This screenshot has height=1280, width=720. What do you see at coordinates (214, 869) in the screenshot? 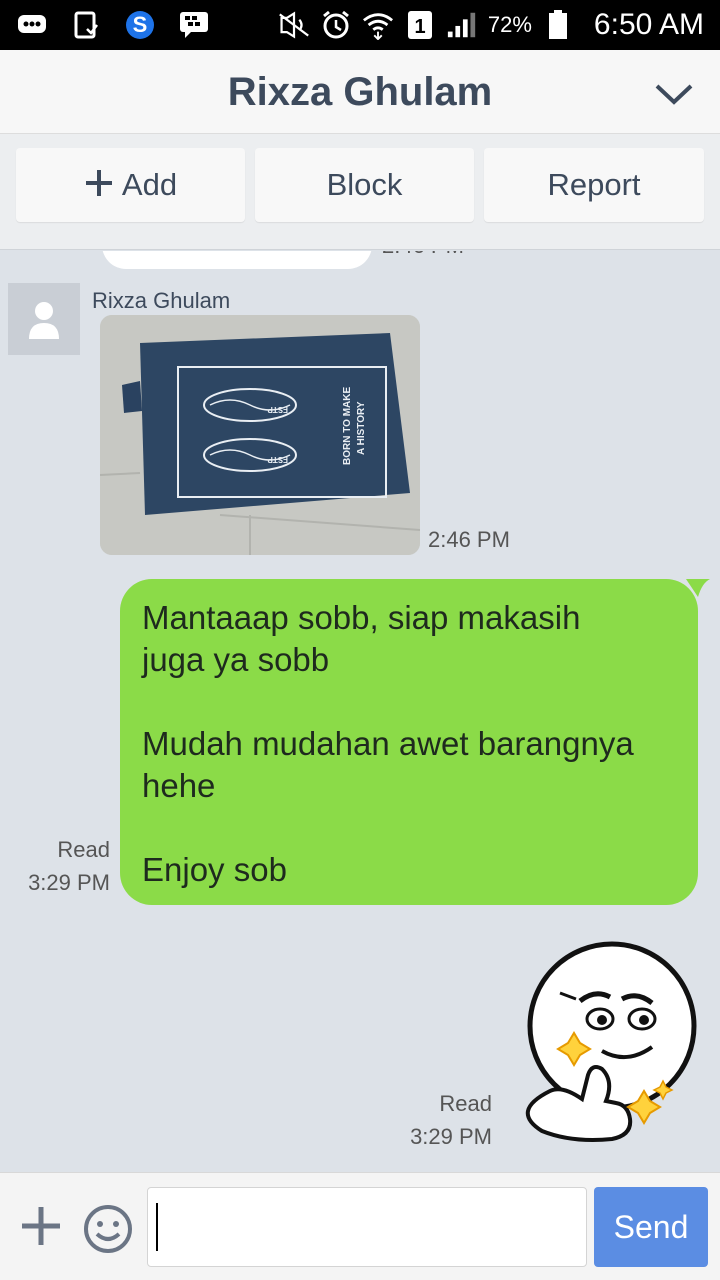
I see `message-line: Enjoy sob` at bounding box center [214, 869].